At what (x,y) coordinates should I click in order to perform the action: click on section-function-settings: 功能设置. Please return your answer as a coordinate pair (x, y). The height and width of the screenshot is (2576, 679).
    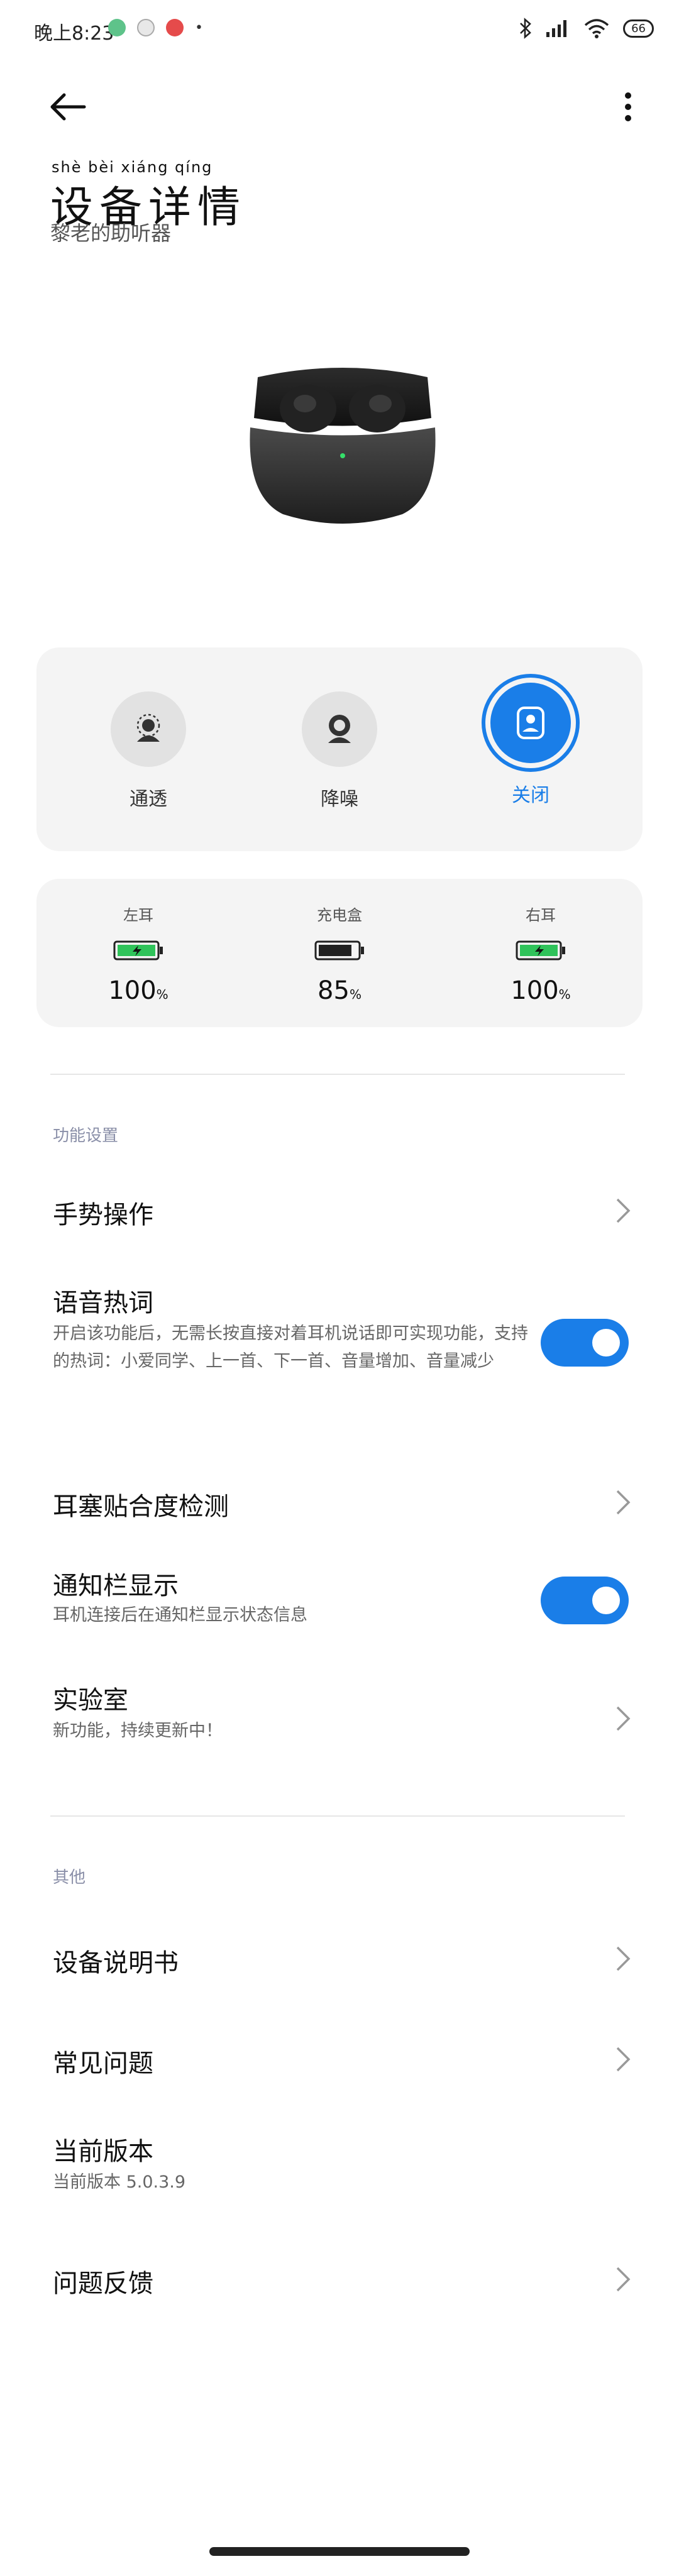
    Looking at the image, I should click on (86, 1136).